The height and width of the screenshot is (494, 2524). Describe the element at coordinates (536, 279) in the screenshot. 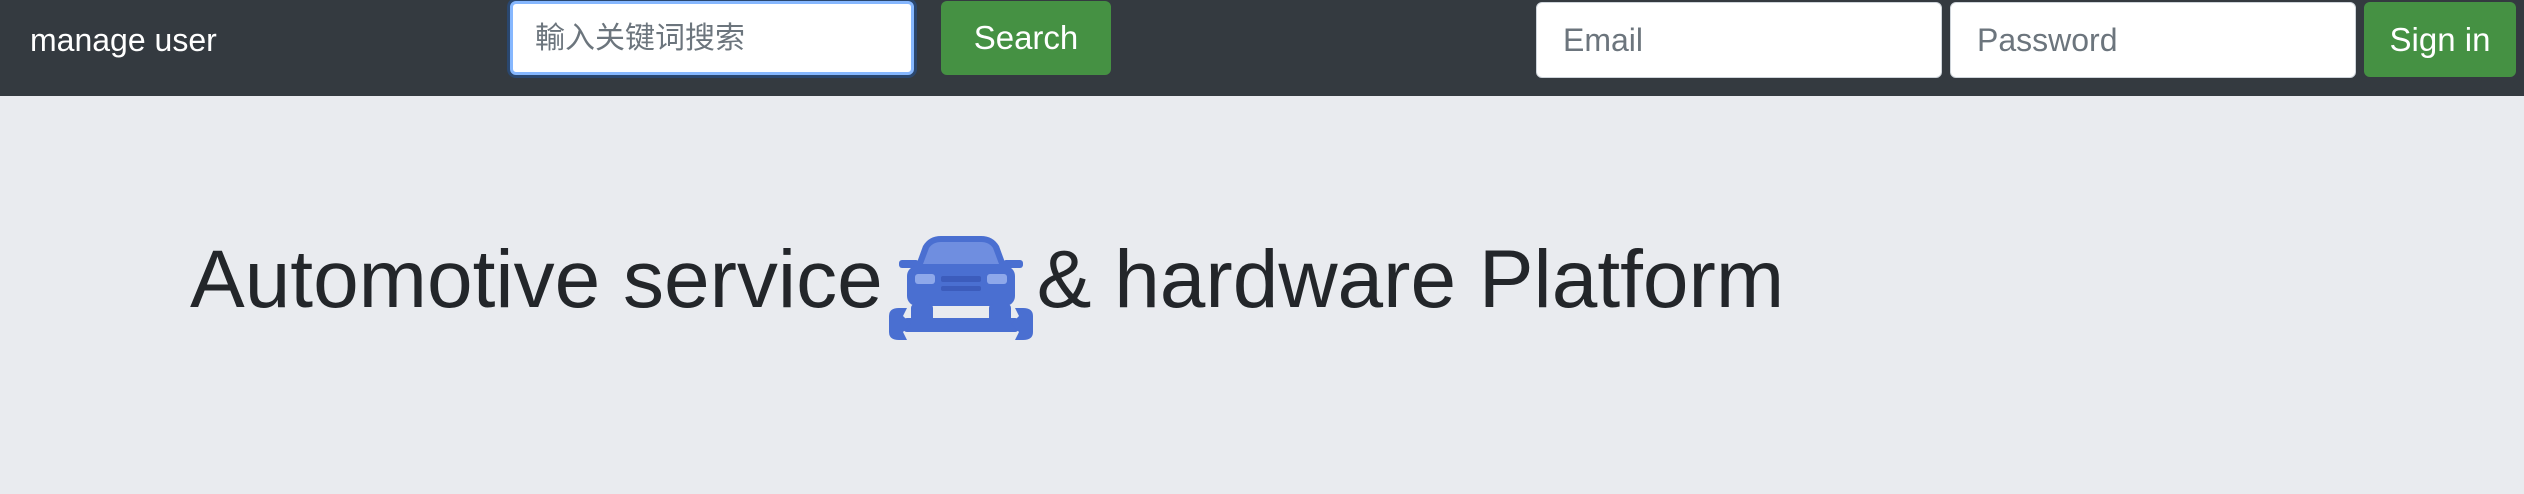

I see `title-part-1: Automotive service` at that location.